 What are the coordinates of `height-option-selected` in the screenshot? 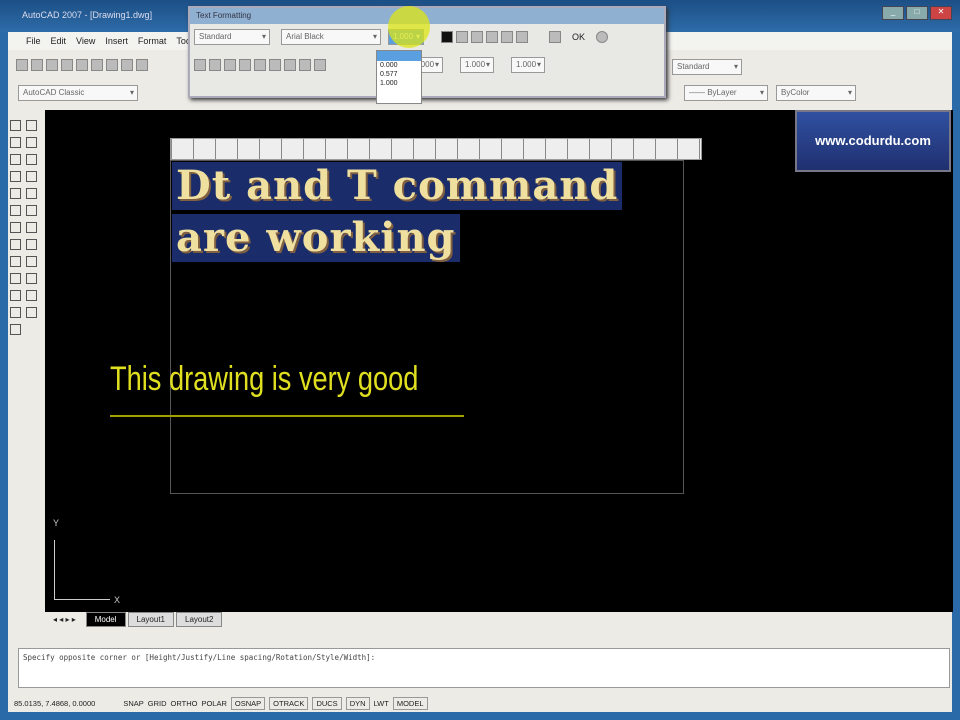 It's located at (399, 56).